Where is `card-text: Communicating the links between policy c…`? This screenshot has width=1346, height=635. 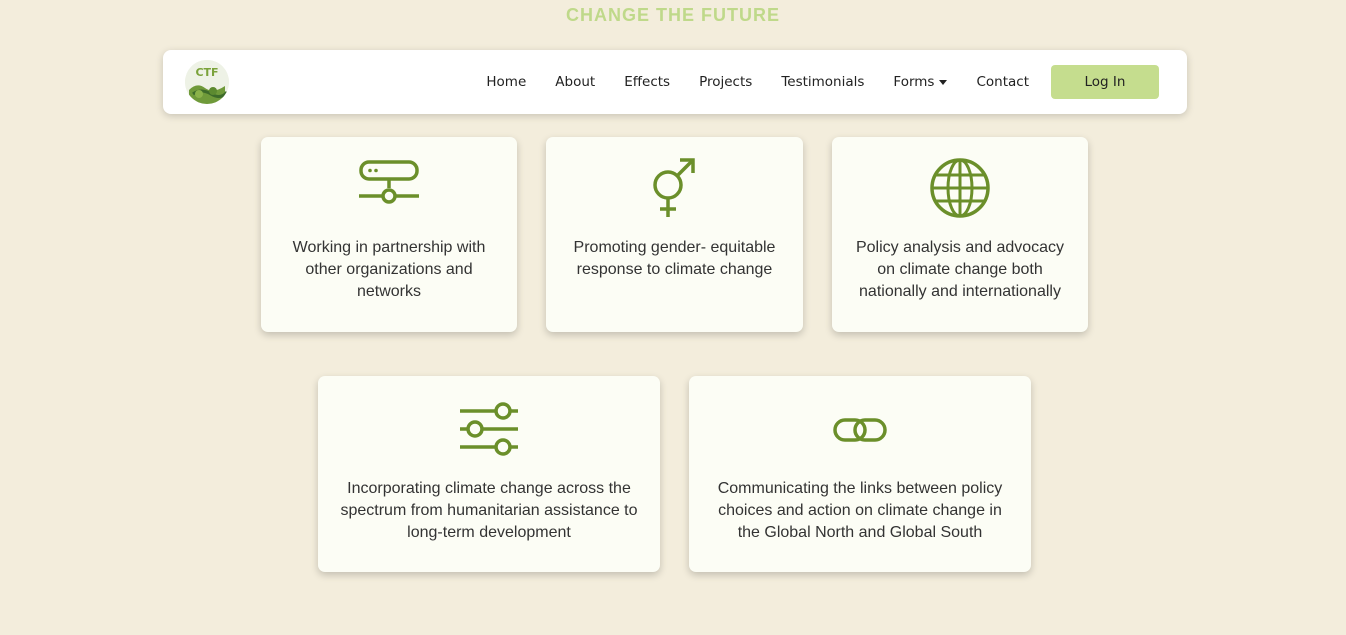
card-text: Communicating the links between policy c… is located at coordinates (860, 510).